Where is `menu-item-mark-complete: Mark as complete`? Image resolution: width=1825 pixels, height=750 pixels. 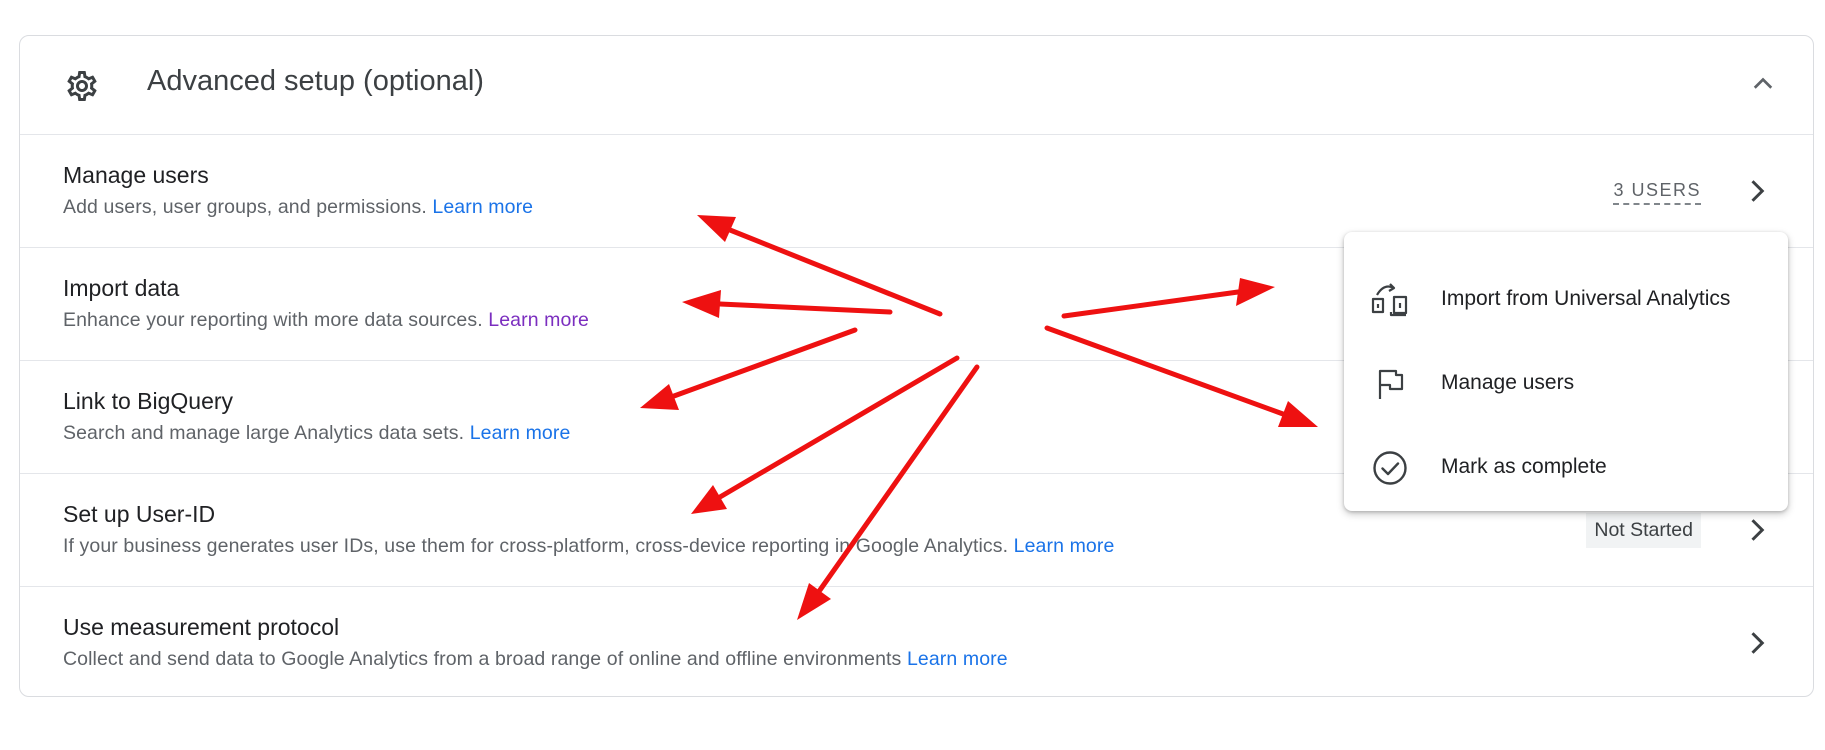 menu-item-mark-complete: Mark as complete is located at coordinates (1566, 467).